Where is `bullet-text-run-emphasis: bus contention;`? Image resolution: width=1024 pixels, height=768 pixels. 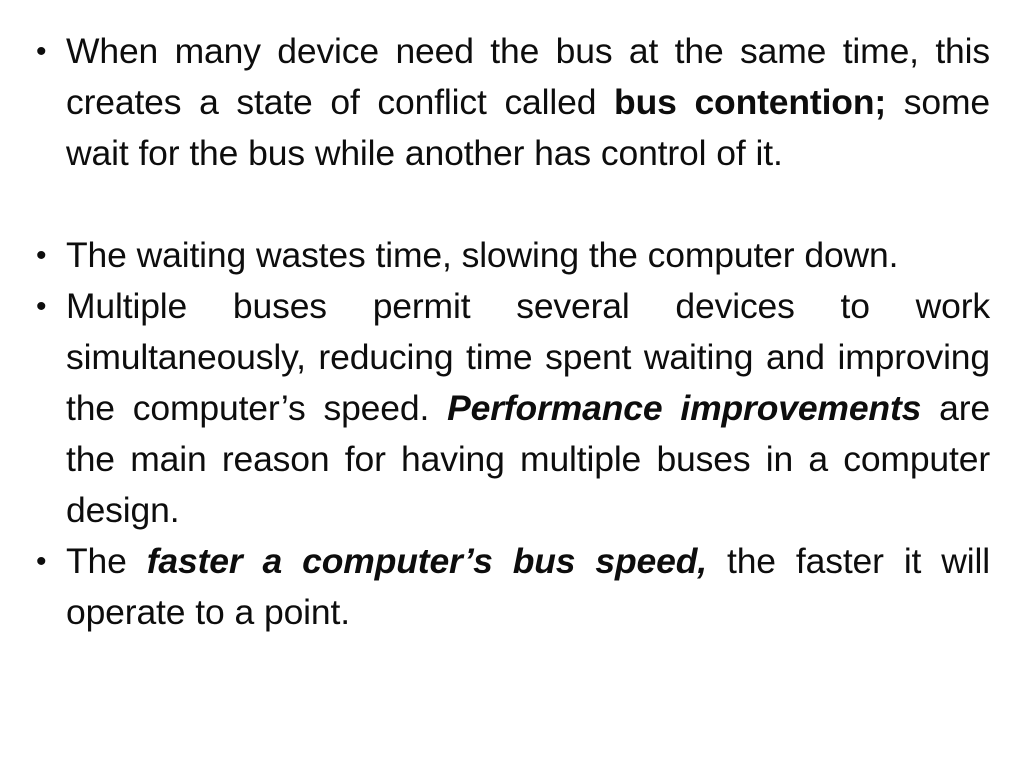
bullet-text-run-emphasis: bus contention; is located at coordinates (750, 102).